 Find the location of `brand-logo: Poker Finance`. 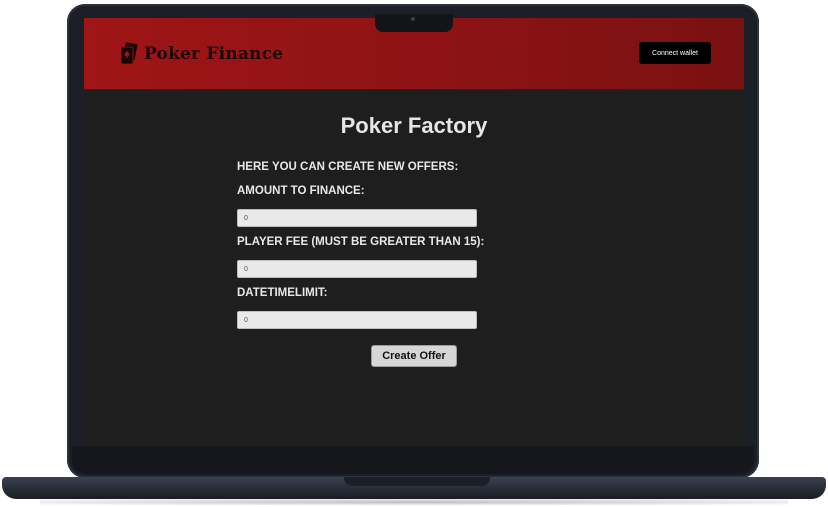

brand-logo: Poker Finance is located at coordinates (201, 54).